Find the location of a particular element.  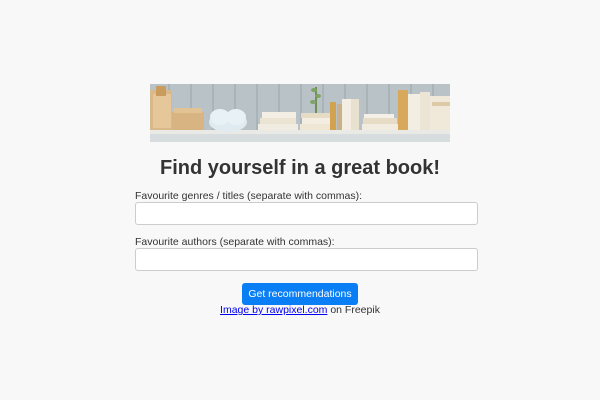

genres-input is located at coordinates (306, 213).